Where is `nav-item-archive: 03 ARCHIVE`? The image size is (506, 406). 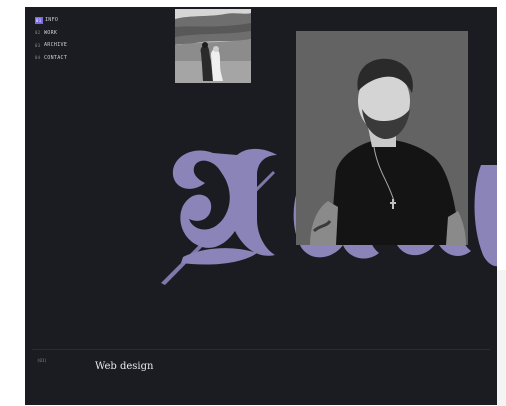
nav-item-archive: 03 ARCHIVE is located at coordinates (51, 45).